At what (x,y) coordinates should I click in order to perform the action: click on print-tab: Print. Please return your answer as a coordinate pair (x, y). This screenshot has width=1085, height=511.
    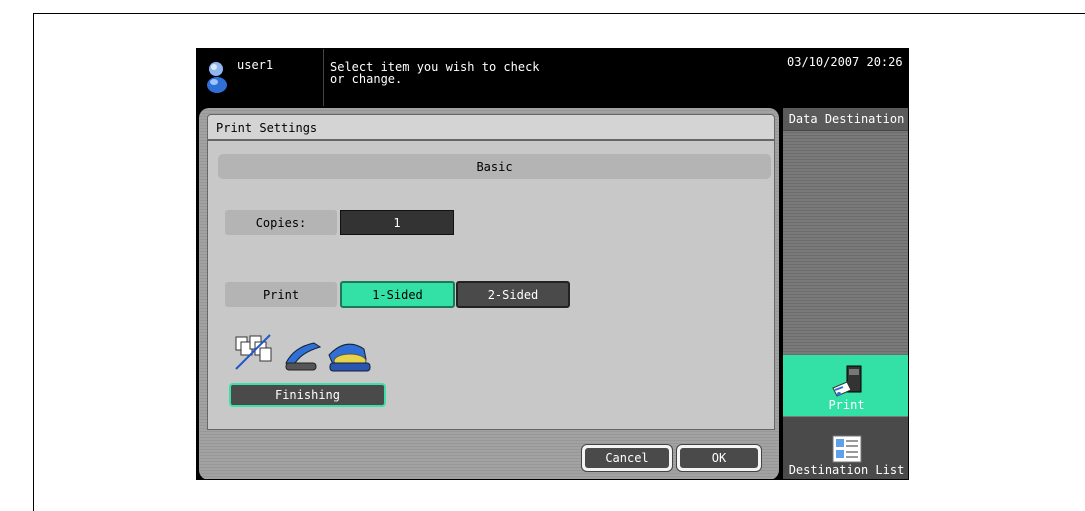
    Looking at the image, I should click on (845, 385).